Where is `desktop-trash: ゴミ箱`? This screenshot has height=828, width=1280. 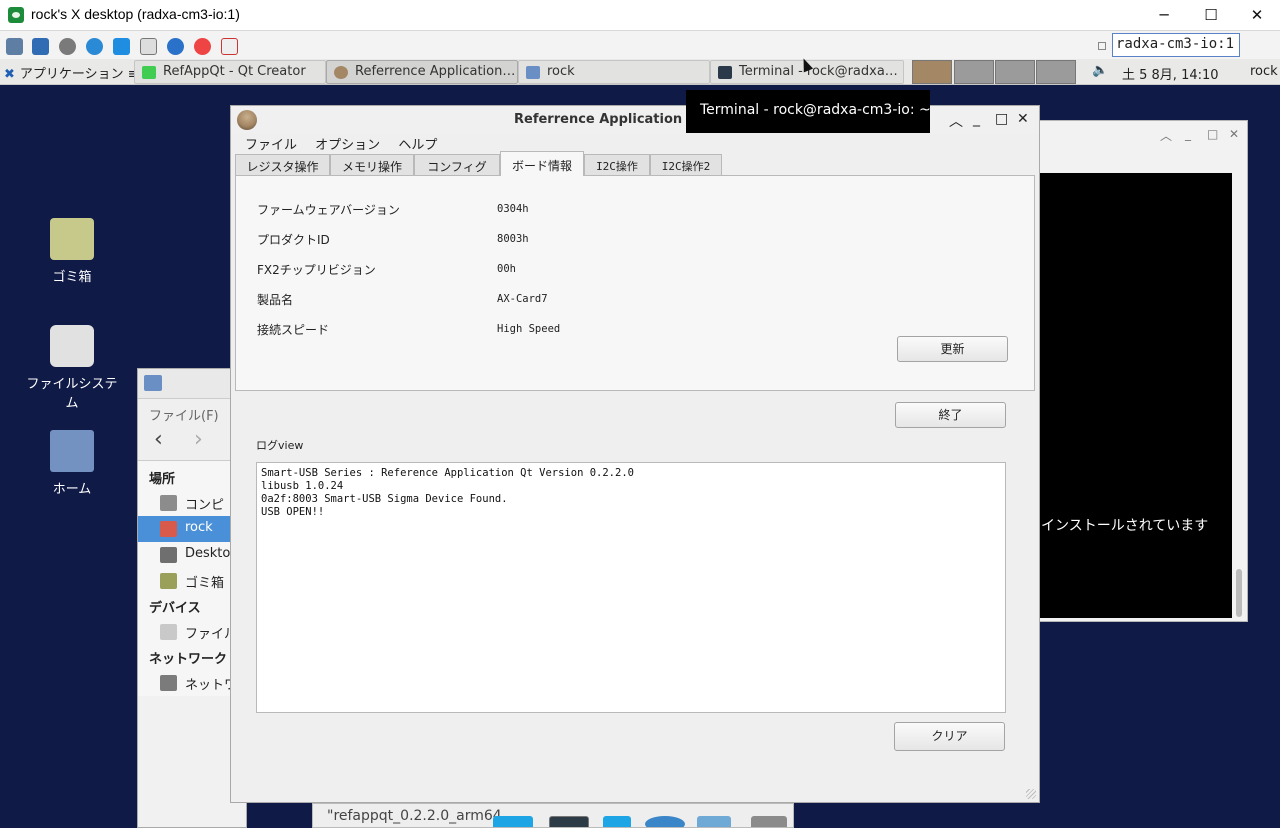
desktop-trash: ゴミ箱 is located at coordinates (72, 251).